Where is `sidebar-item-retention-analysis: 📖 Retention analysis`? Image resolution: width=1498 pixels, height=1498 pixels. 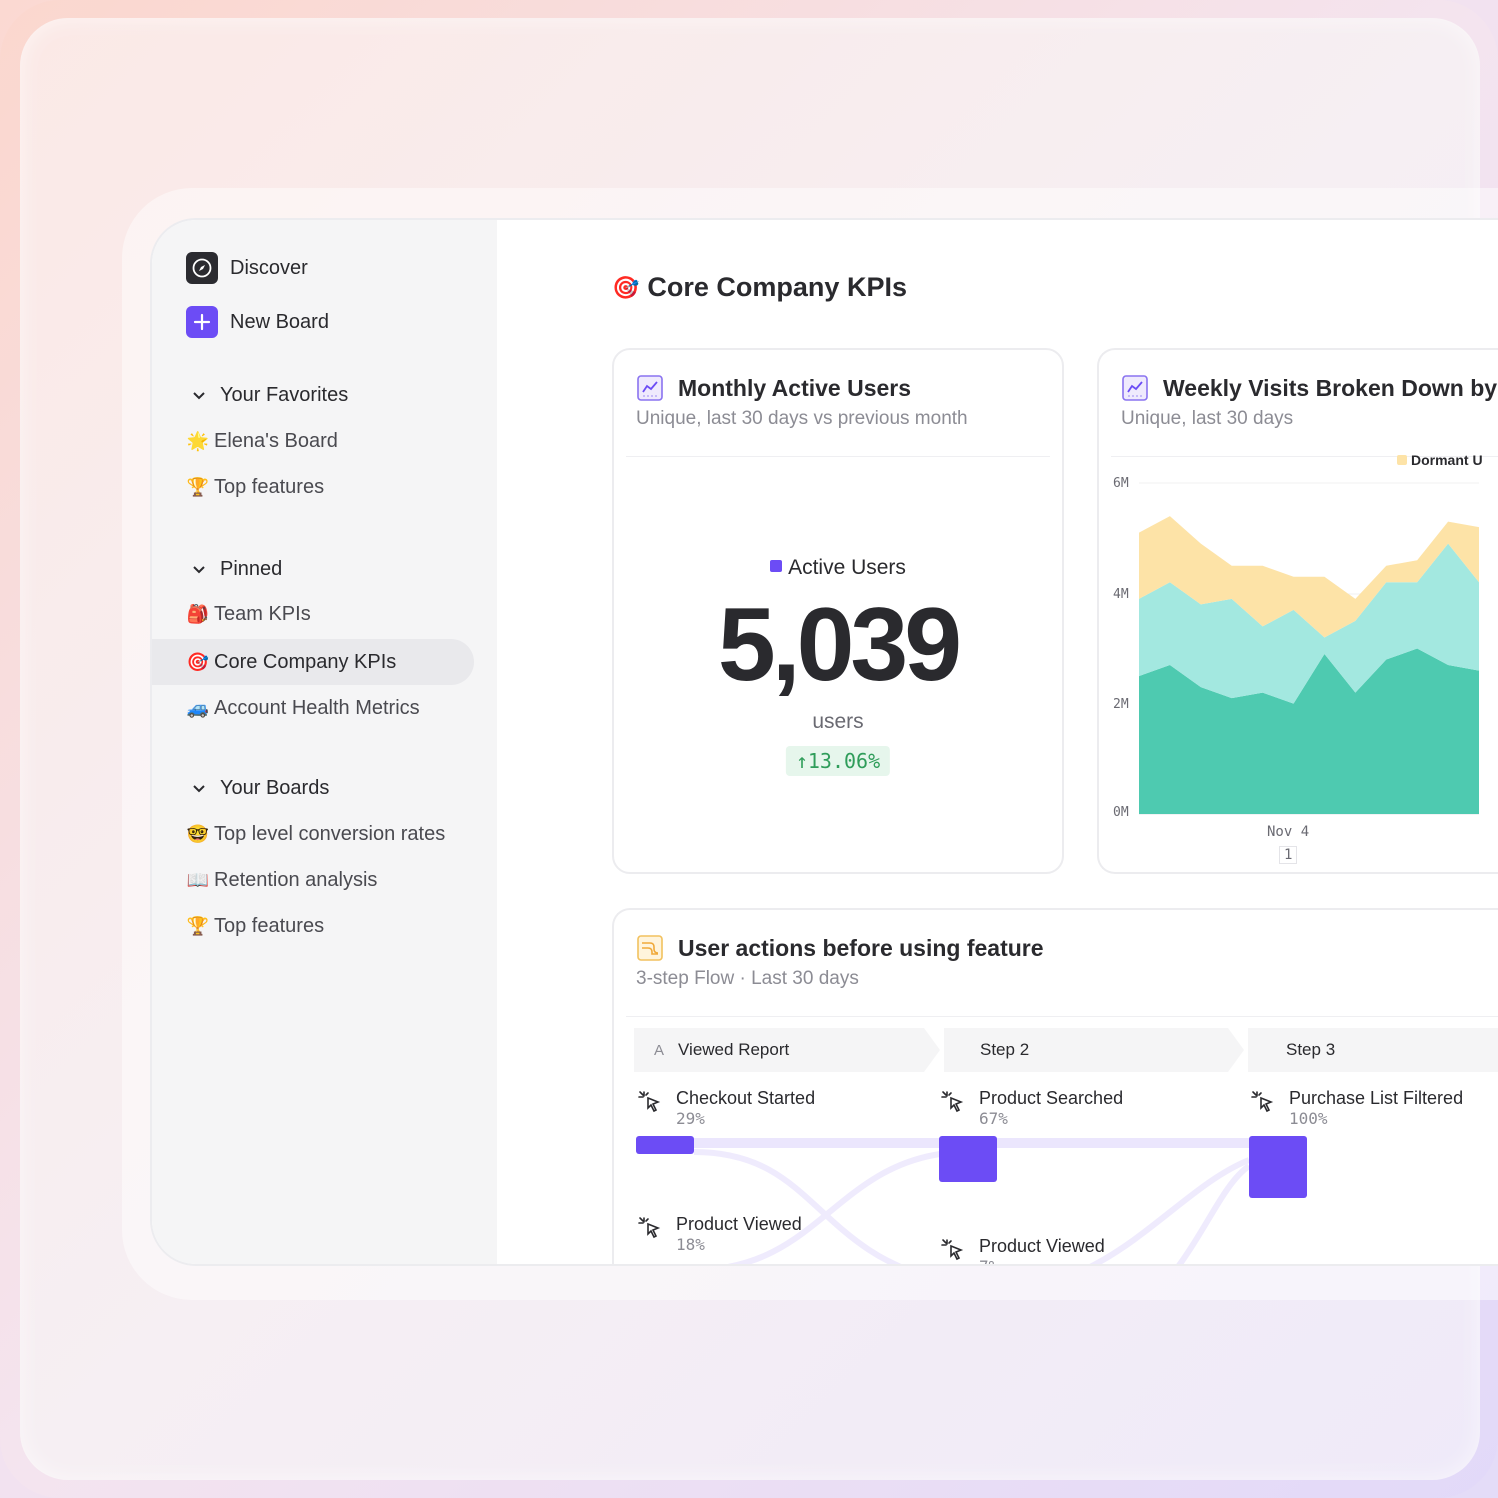
sidebar-item-retention-analysis: 📖 Retention analysis is located at coordinates (313, 880).